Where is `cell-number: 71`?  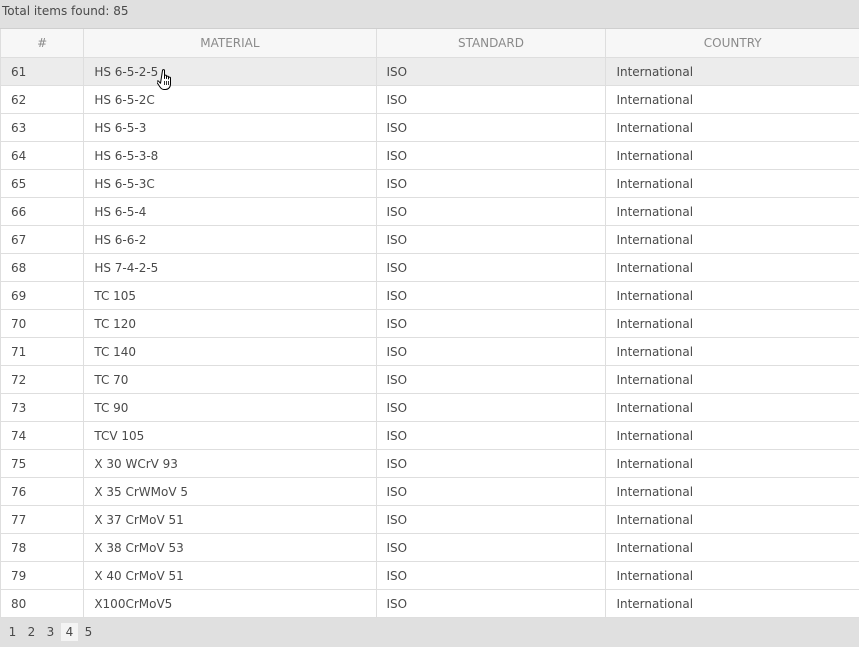 cell-number: 71 is located at coordinates (42, 351).